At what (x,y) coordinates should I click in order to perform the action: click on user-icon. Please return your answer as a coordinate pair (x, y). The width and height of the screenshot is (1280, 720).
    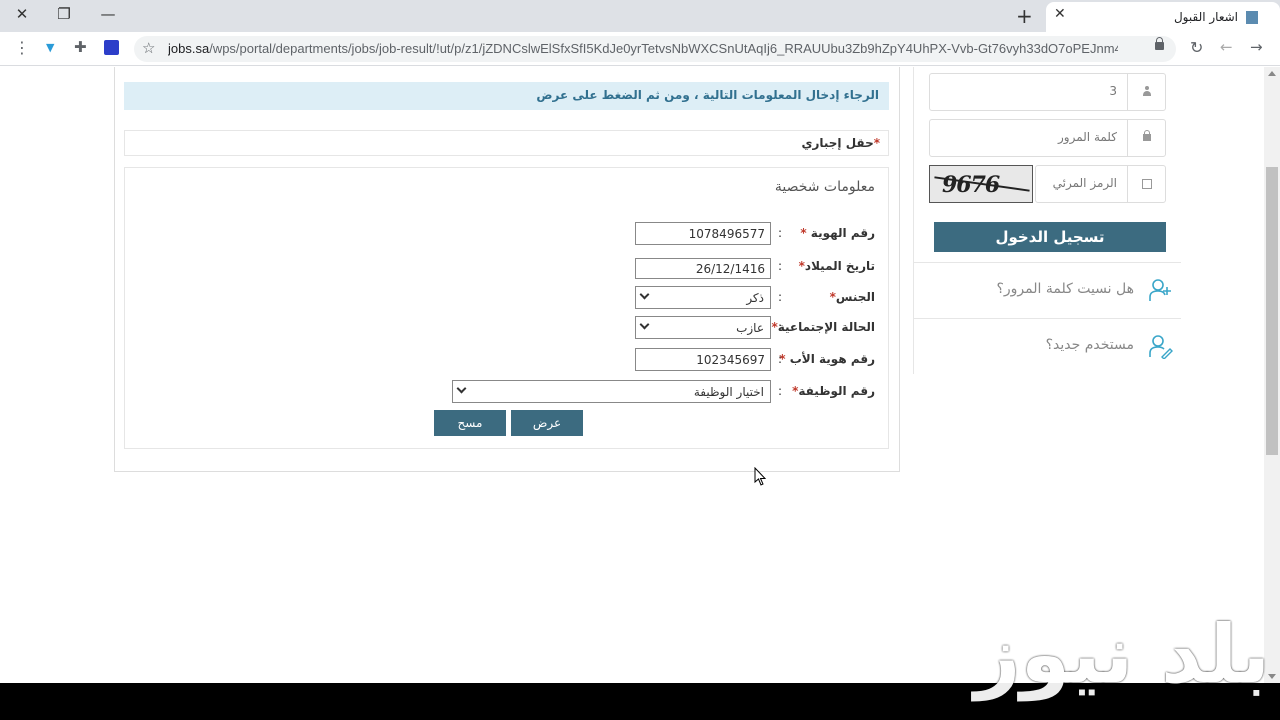
    Looking at the image, I should click on (1147, 91).